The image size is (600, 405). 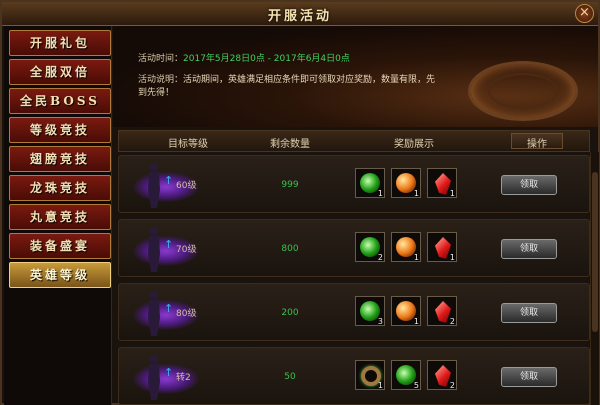 I want to click on sidebar-item-opening-gift: 开服礼包, so click(x=60, y=43).